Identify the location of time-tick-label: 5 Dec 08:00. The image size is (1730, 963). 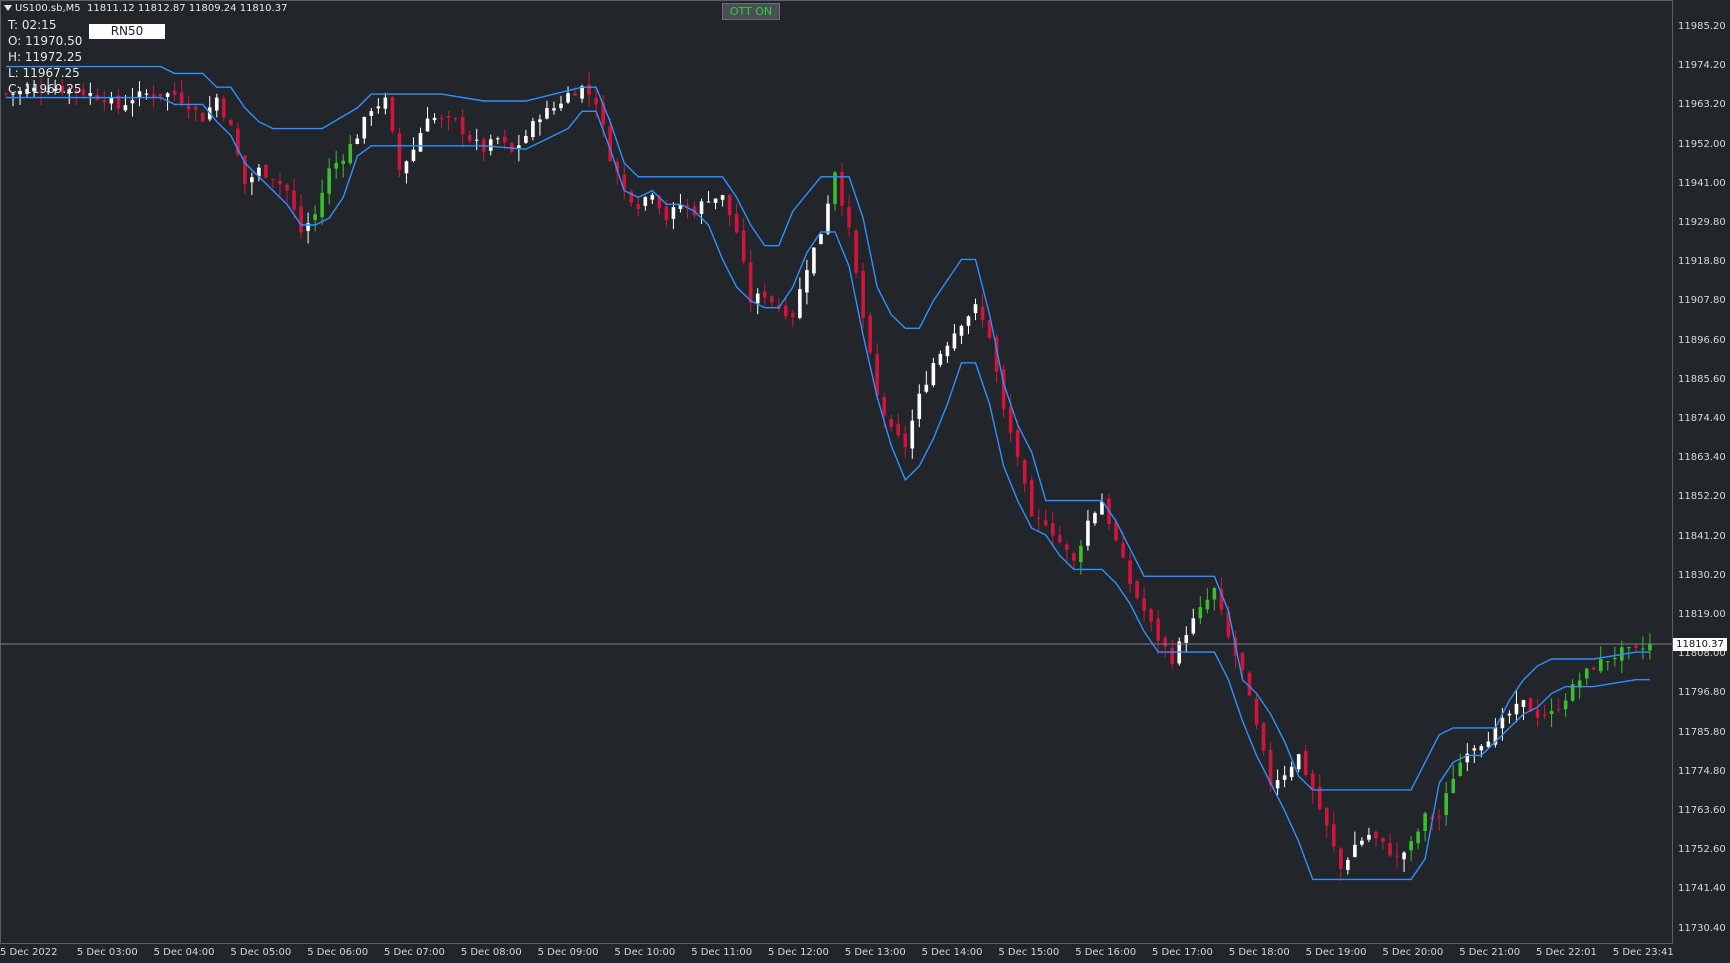
(491, 952).